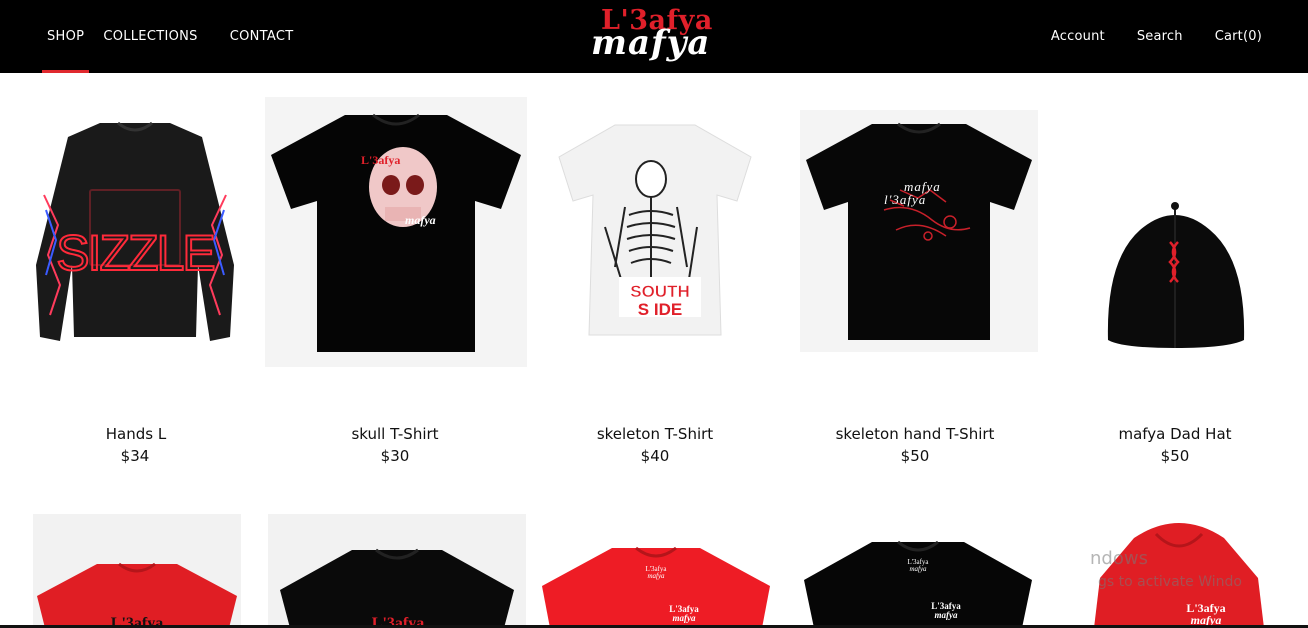 The width and height of the screenshot is (1308, 628). Describe the element at coordinates (660, 309) in the screenshot. I see `svg-text: S IDE` at that location.